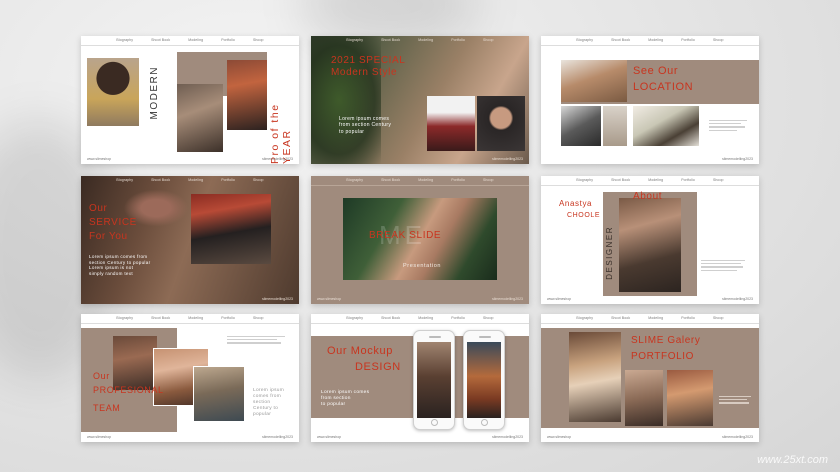  Describe the element at coordinates (154, 93) in the screenshot. I see `title-modern: MODERN` at that location.